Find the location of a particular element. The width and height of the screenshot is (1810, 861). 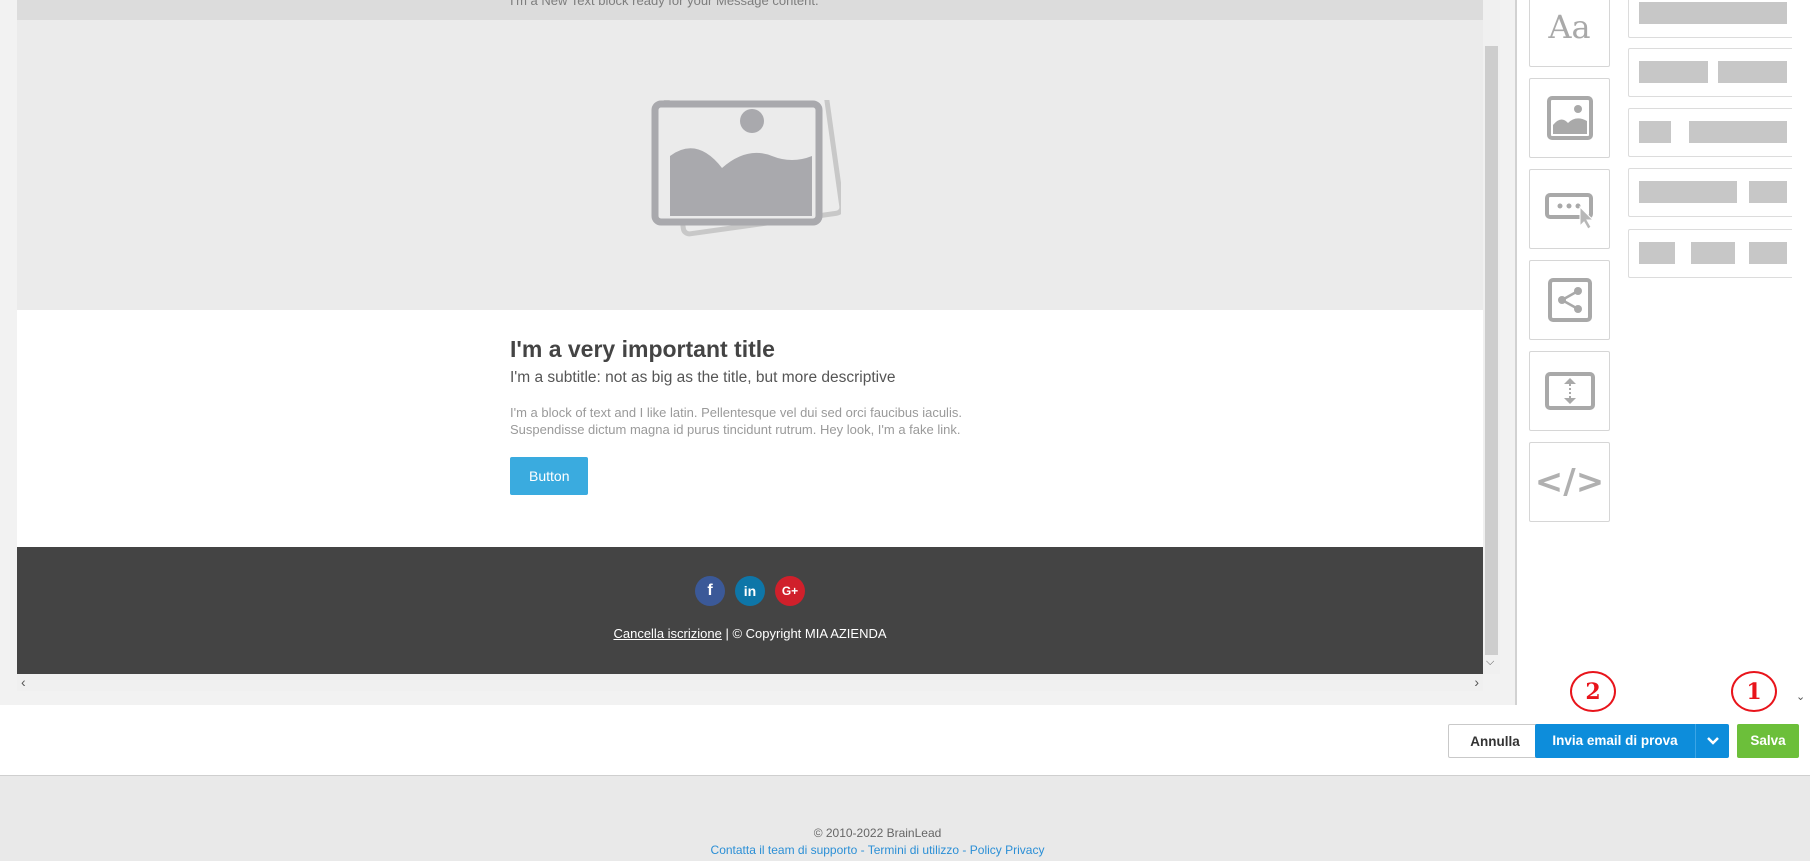

spacer-icon is located at coordinates (1569, 391).